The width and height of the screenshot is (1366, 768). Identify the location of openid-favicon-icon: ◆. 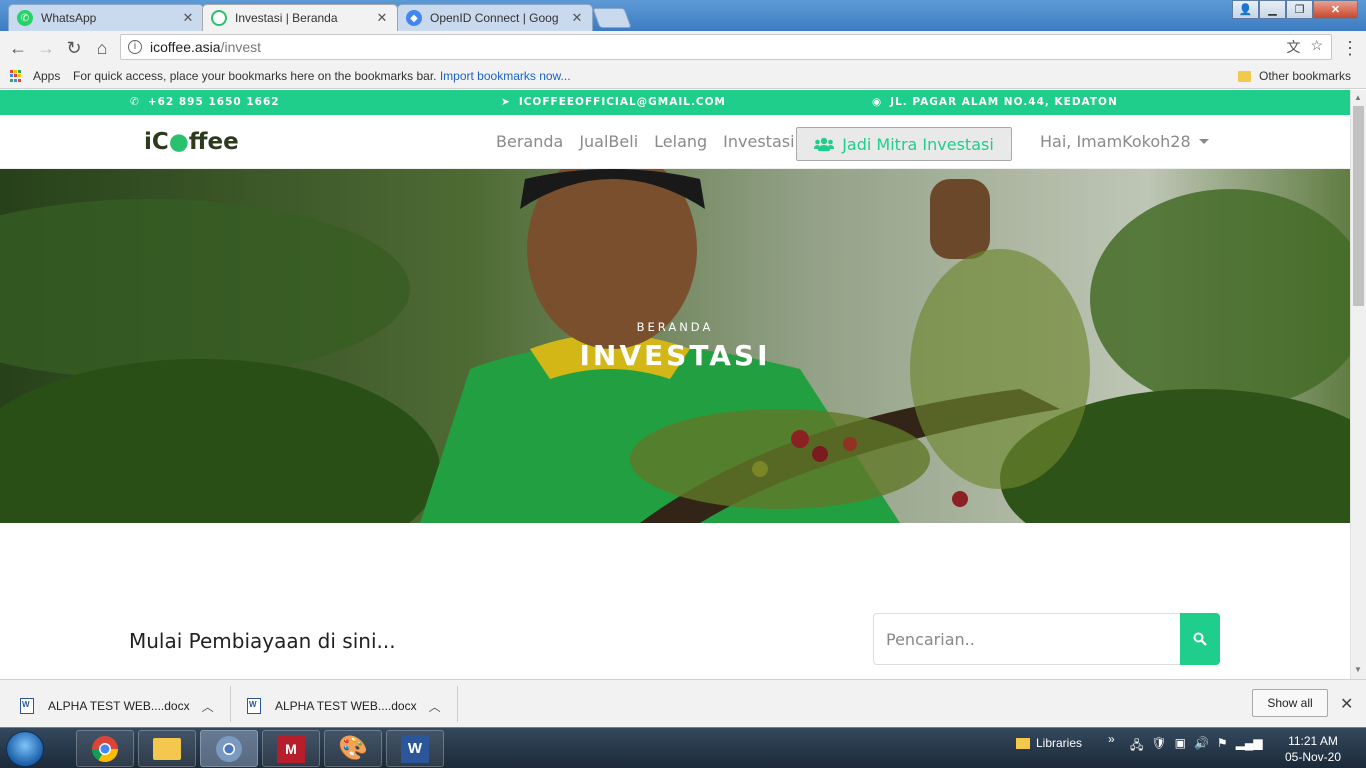
(414, 18).